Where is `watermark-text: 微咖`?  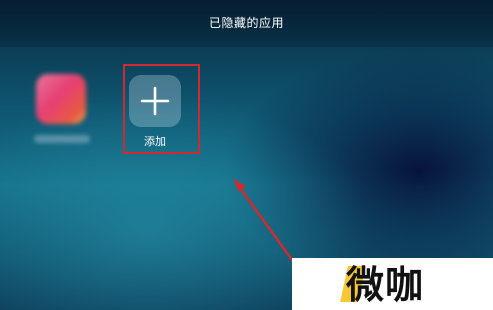 watermark-text: 微咖 is located at coordinates (385, 285).